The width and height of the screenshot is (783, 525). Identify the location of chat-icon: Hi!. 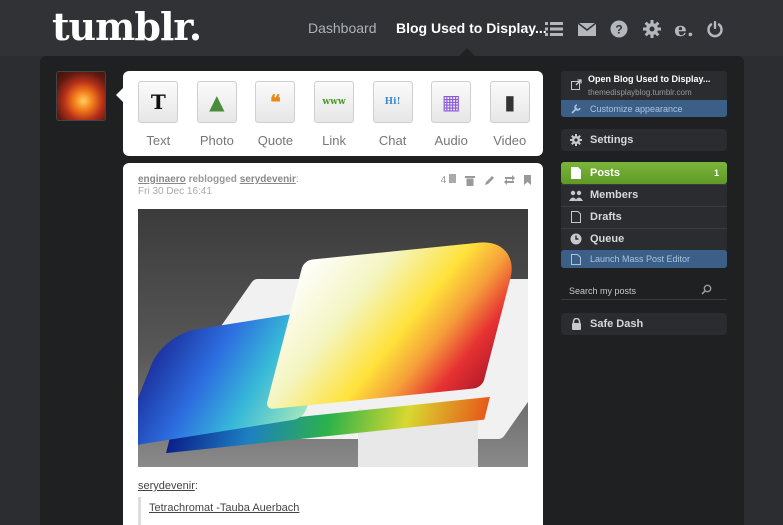
(392, 102).